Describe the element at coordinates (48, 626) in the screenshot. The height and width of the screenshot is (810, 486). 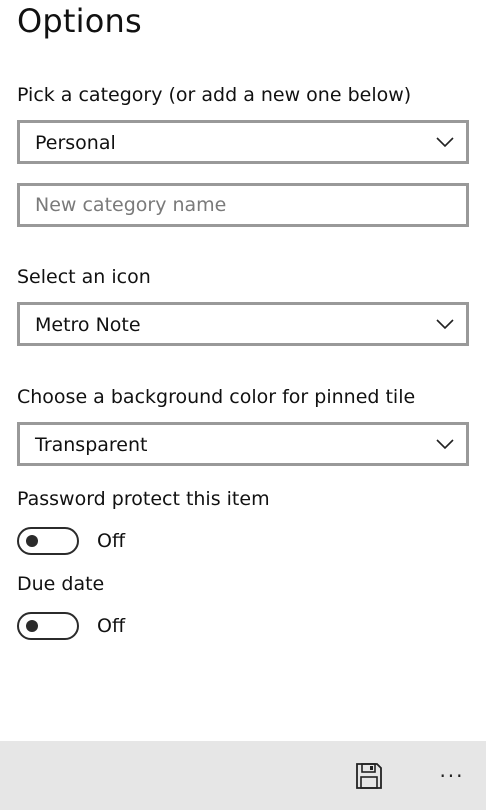
I see `due-date-toggle` at that location.